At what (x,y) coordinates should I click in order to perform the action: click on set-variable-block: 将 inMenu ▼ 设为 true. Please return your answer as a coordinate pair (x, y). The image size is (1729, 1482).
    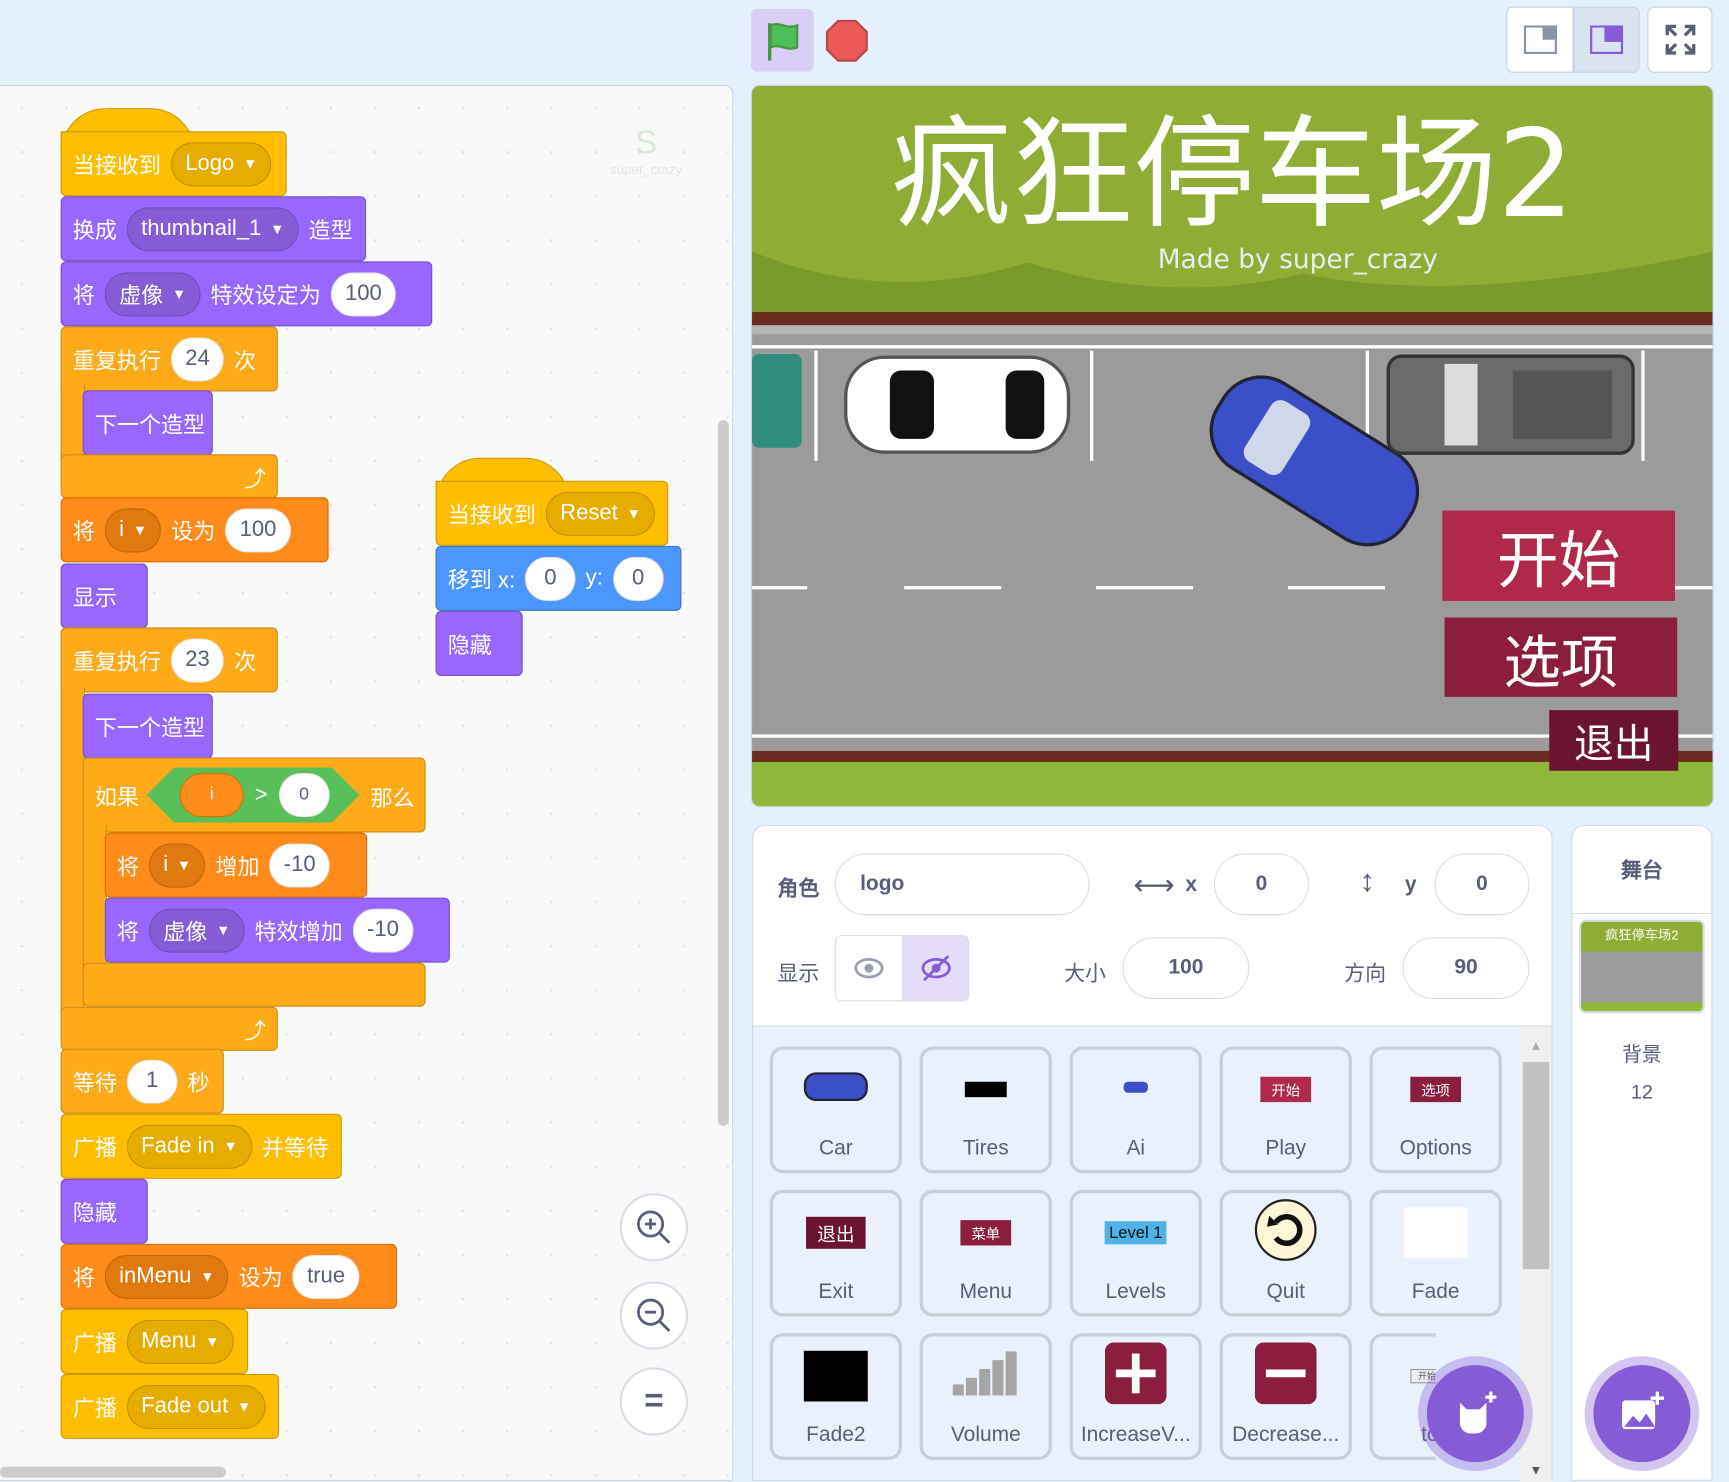
    Looking at the image, I should click on (228, 1276).